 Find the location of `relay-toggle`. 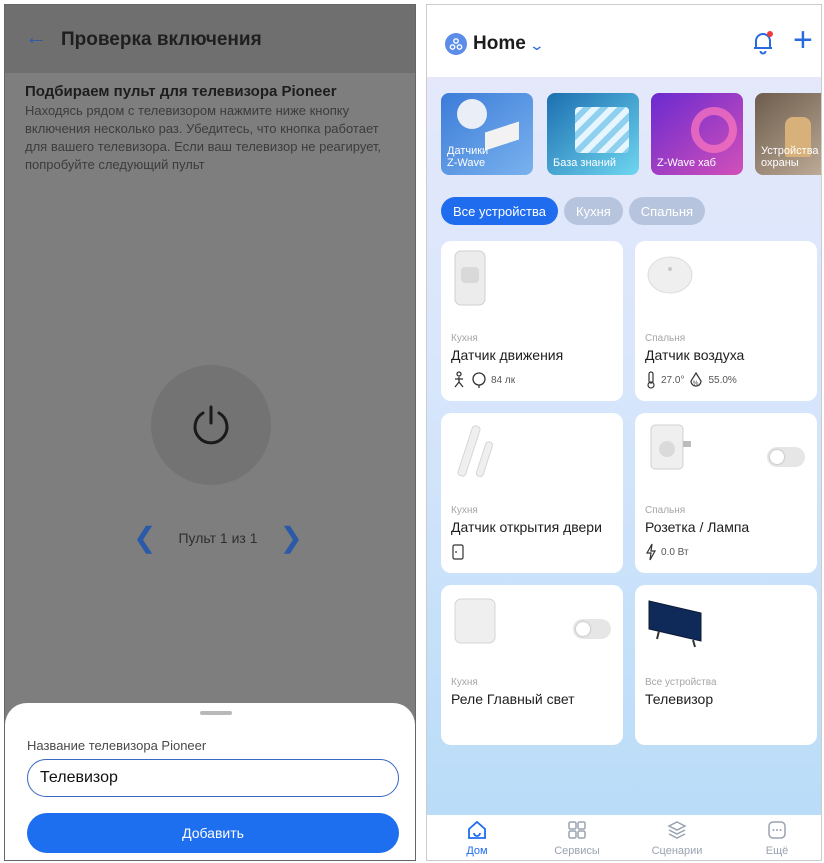

relay-toggle is located at coordinates (592, 629).